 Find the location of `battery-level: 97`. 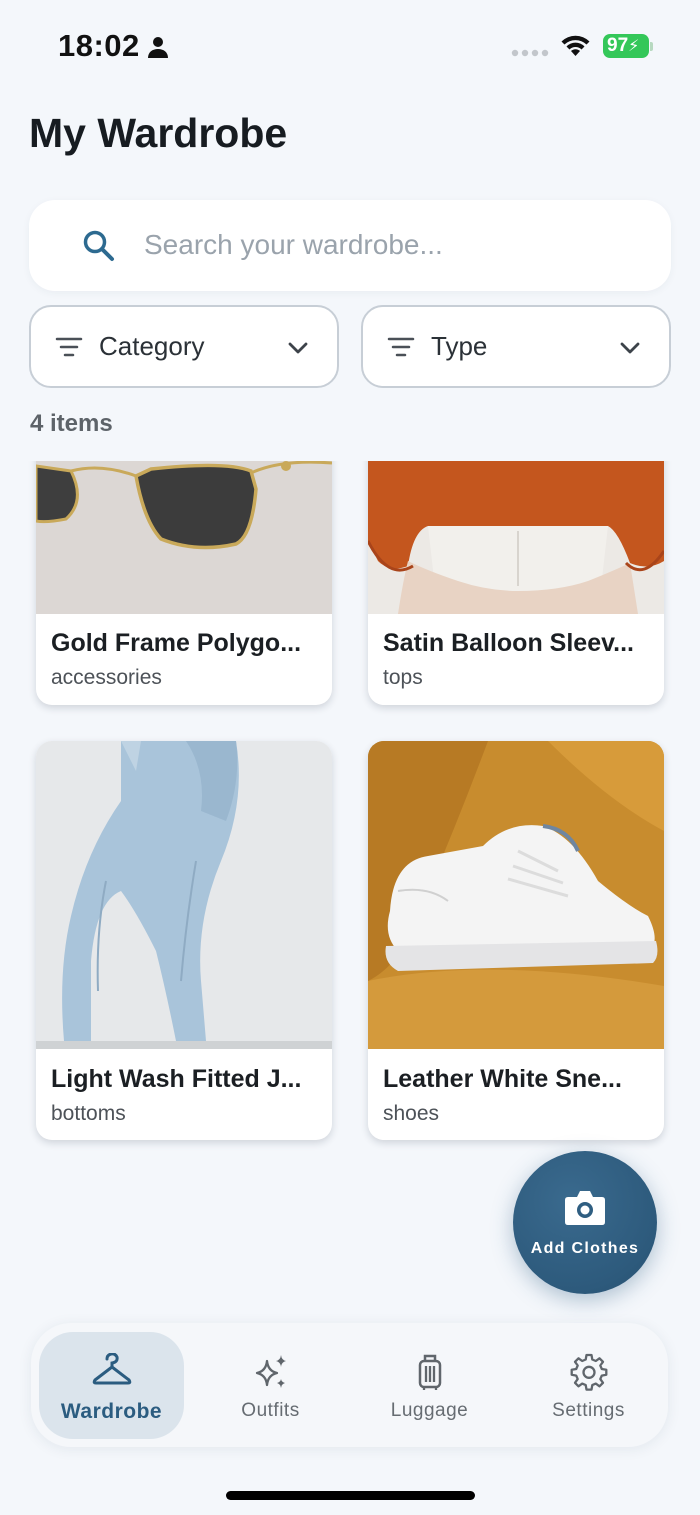

battery-level: 97 is located at coordinates (618, 45).